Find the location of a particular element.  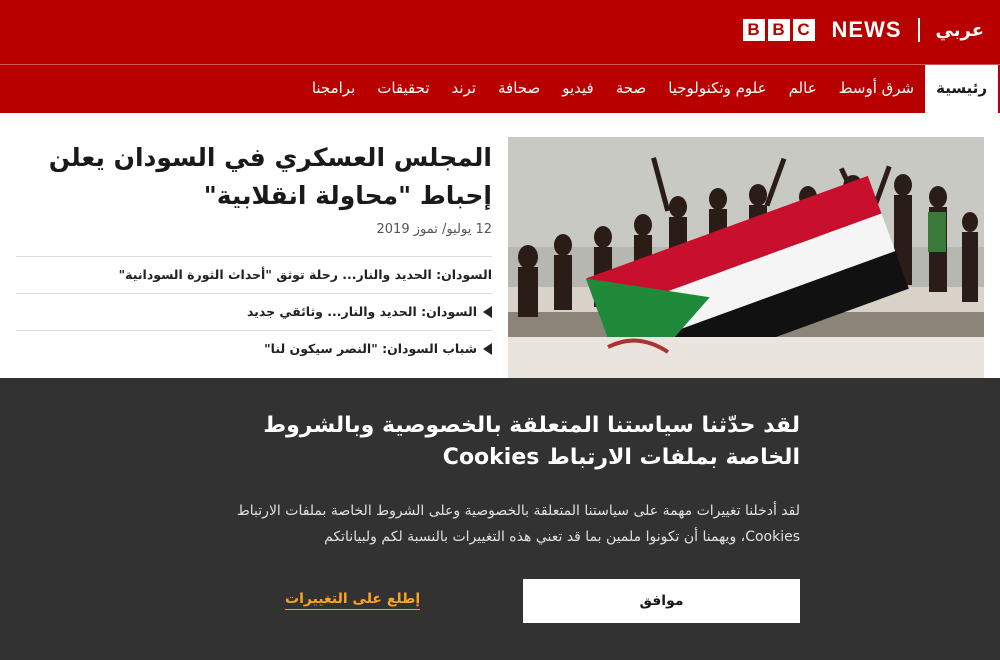

related-link-title: السودان: الحديد والنار... وثائقي جديد is located at coordinates (361, 311).